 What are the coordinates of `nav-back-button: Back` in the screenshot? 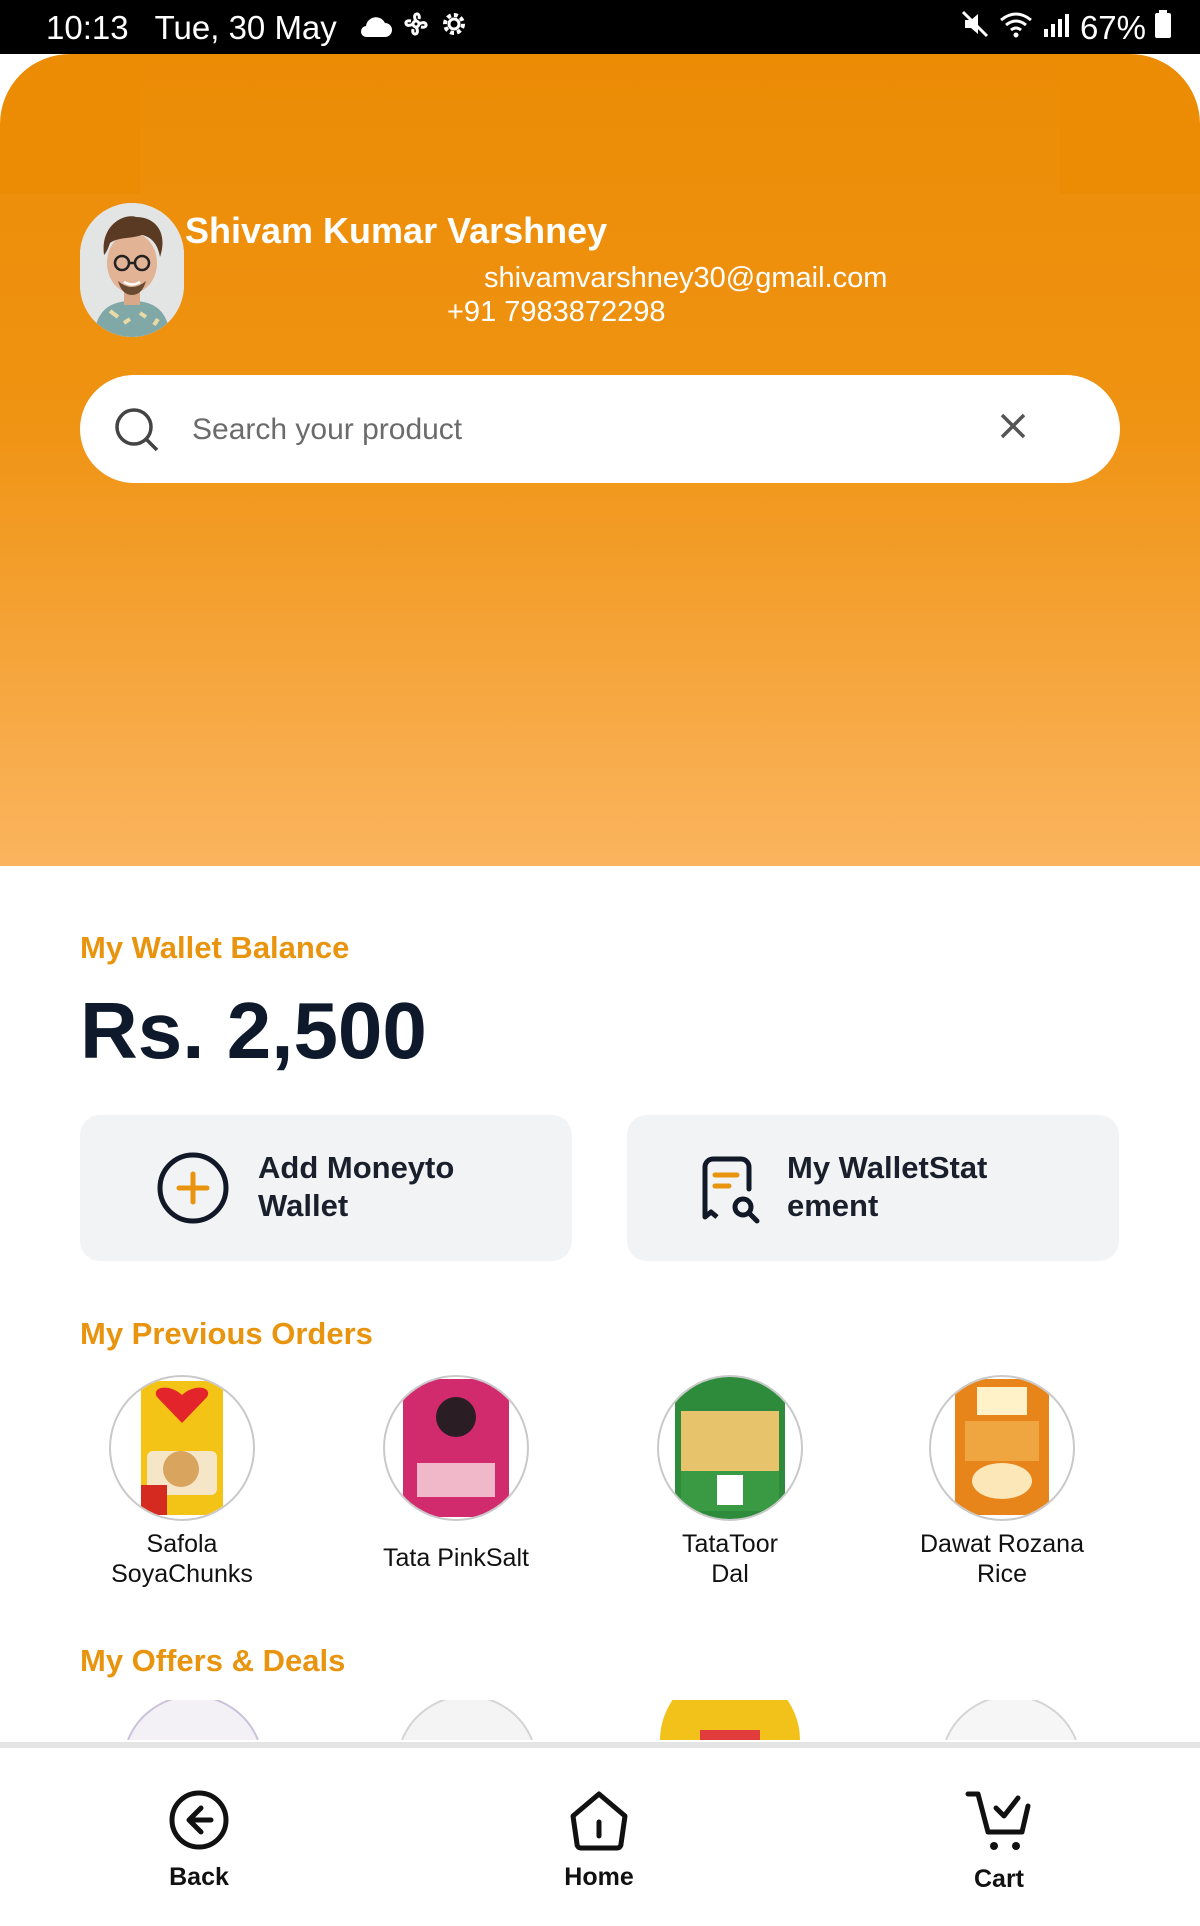 It's located at (199, 1840).